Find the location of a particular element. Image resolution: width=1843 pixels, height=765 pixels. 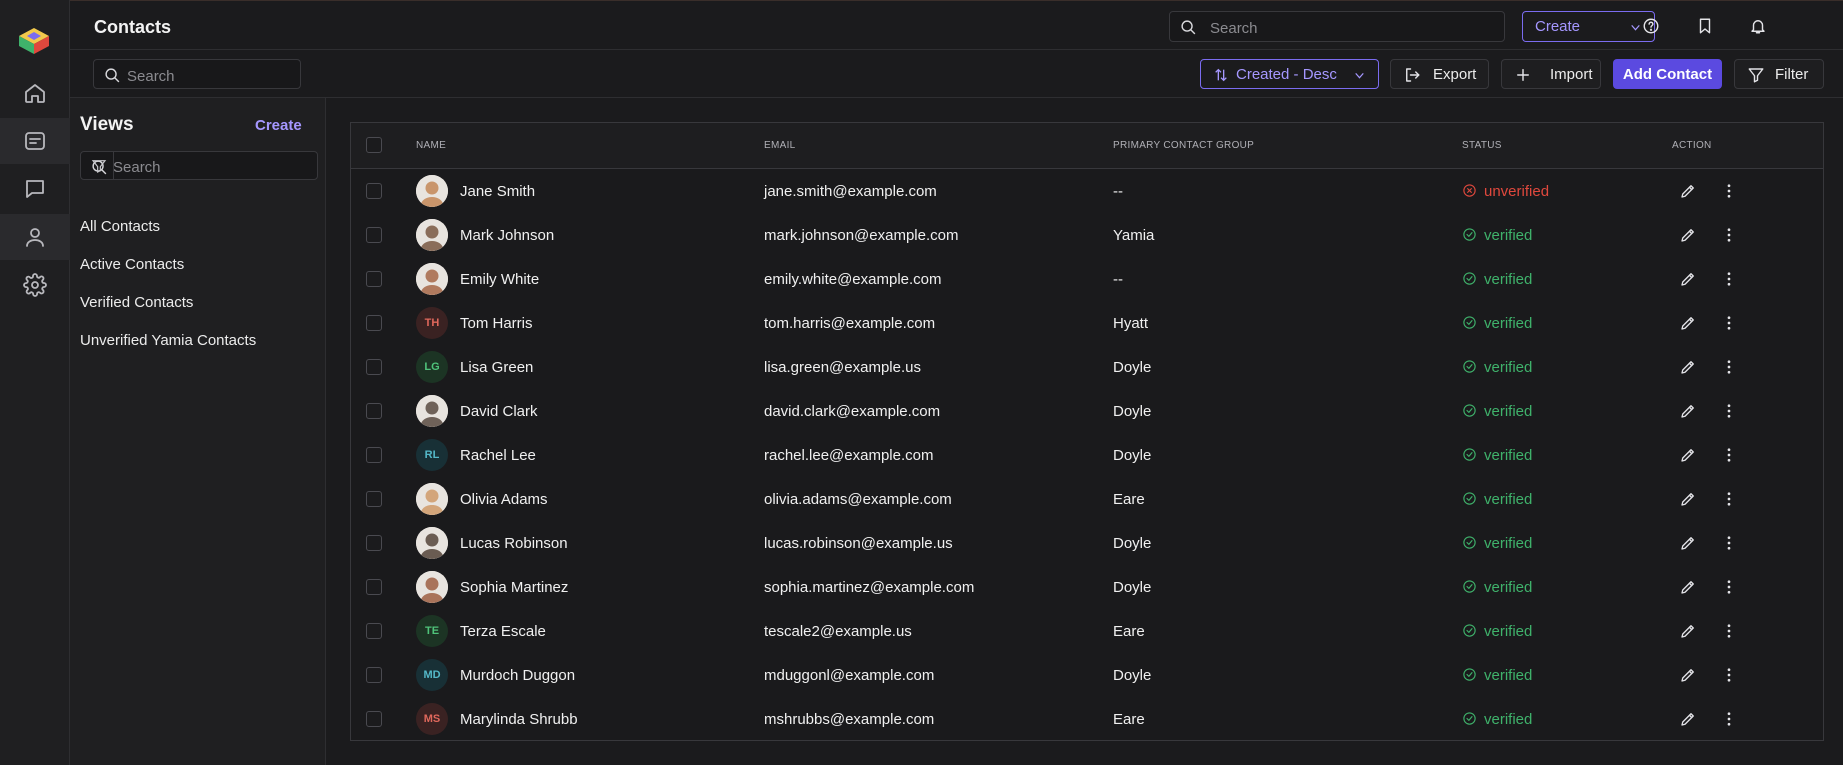

chevron-down-icon is located at coordinates (1359, 75).